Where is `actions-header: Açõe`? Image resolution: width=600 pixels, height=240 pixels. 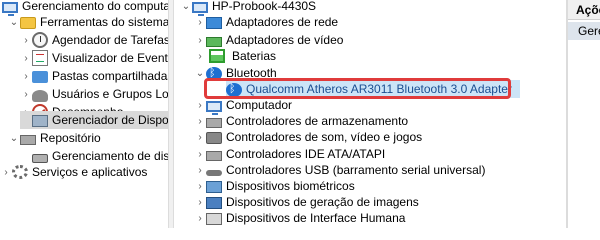
actions-header: Açõe is located at coordinates (584, 10).